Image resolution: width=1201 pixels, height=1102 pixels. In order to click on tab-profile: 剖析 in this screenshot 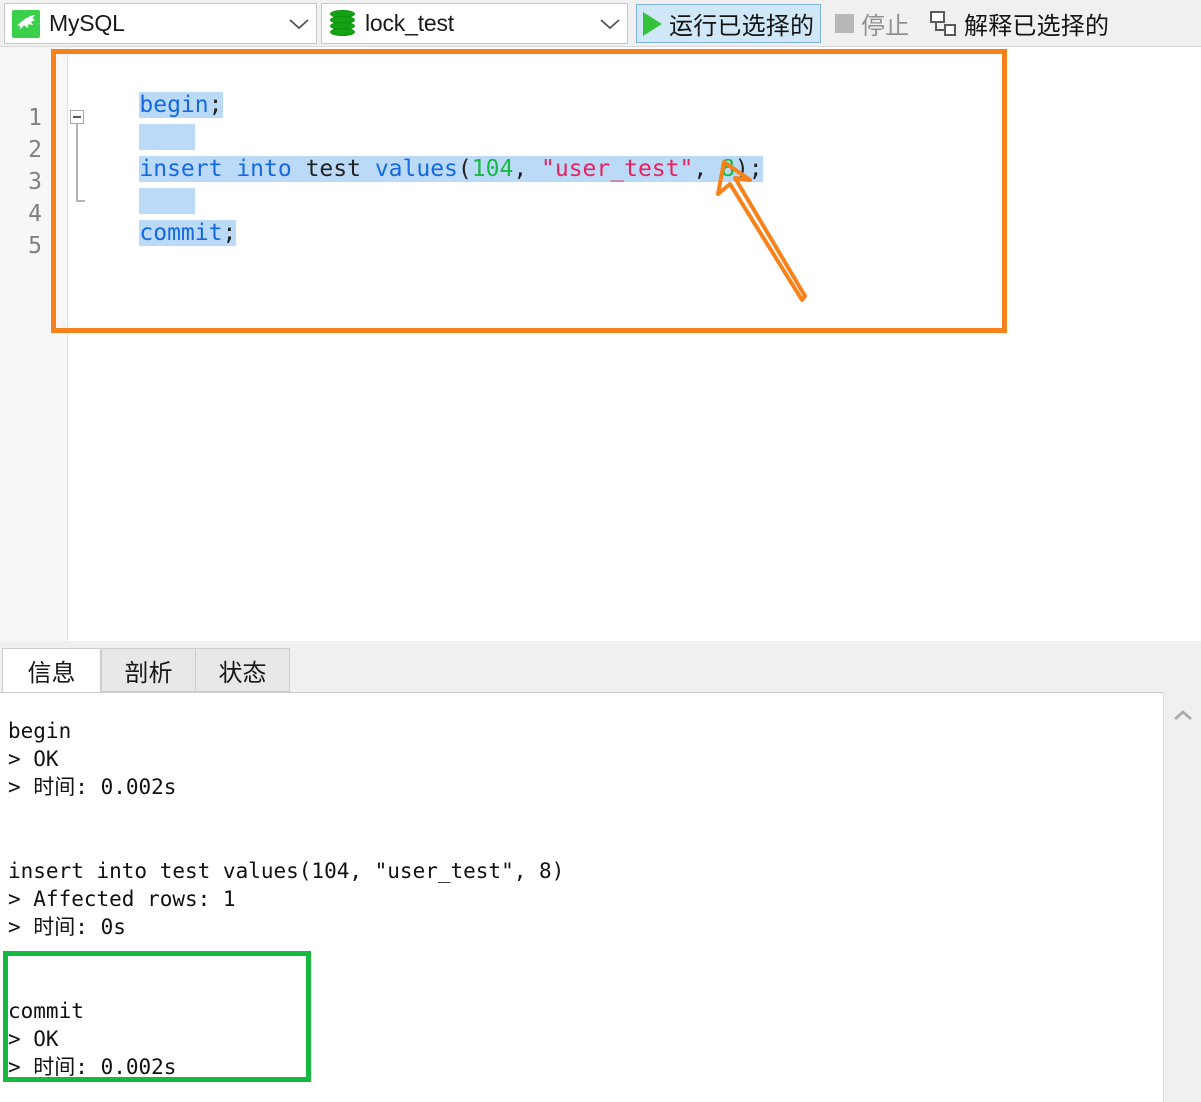, I will do `click(148, 670)`.